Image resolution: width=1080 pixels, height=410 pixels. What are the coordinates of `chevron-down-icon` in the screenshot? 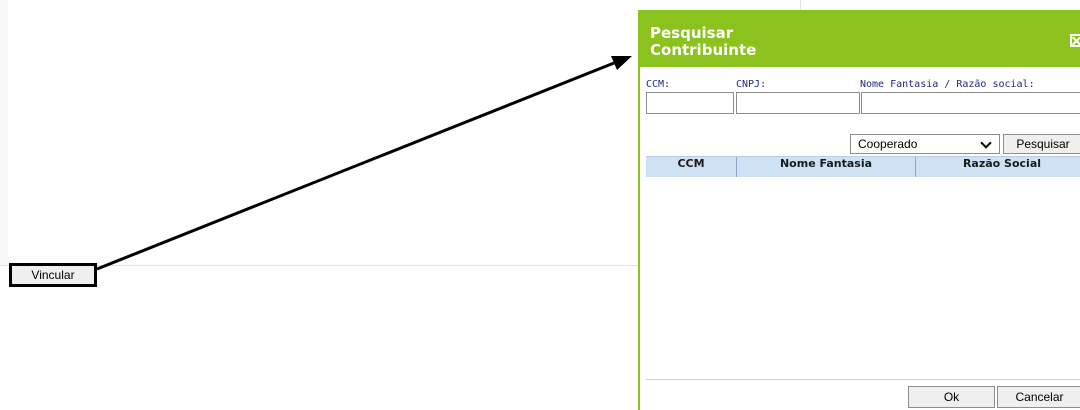 It's located at (986, 143).